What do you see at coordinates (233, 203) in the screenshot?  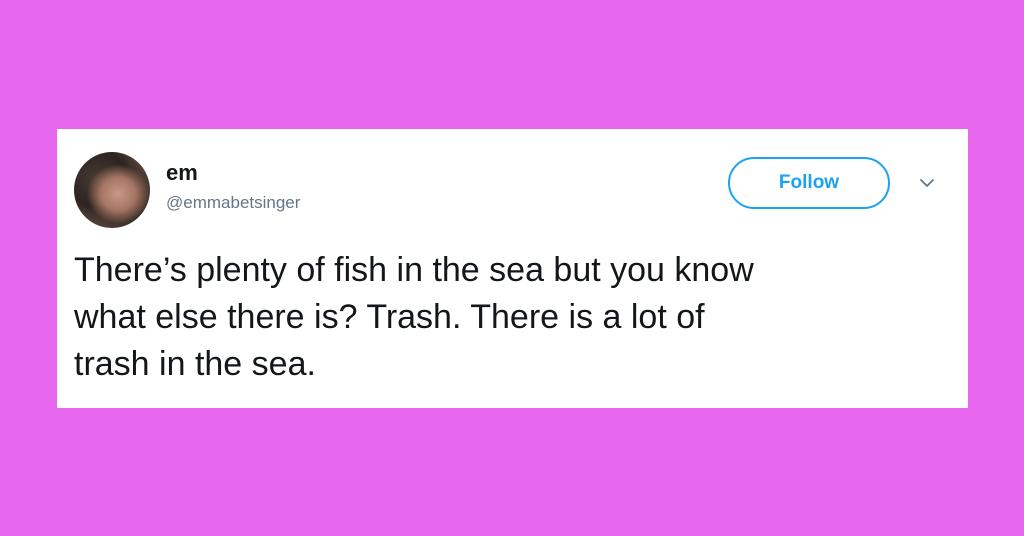 I see `user-handle: @emmabetsinger` at bounding box center [233, 203].